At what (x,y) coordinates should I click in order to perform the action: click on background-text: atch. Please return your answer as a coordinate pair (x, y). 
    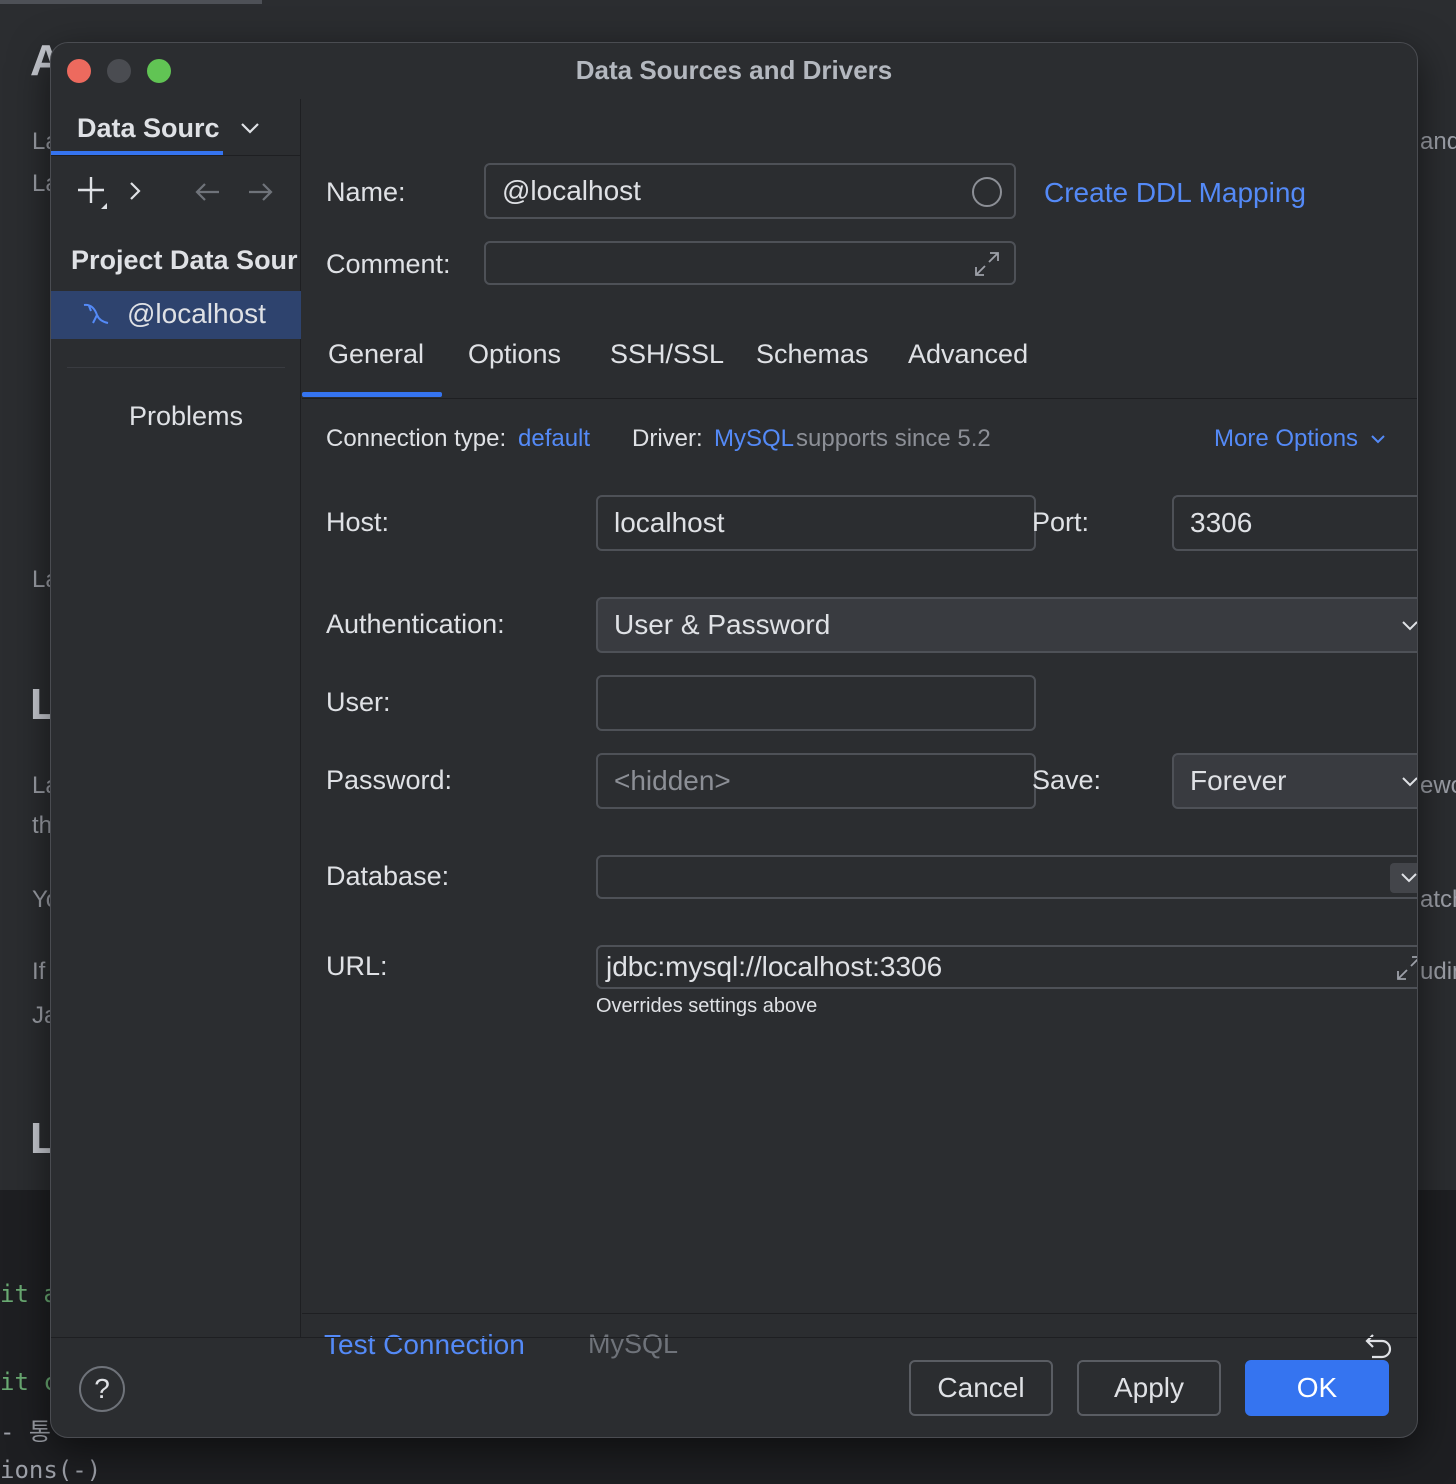
    Looking at the image, I should click on (1438, 899).